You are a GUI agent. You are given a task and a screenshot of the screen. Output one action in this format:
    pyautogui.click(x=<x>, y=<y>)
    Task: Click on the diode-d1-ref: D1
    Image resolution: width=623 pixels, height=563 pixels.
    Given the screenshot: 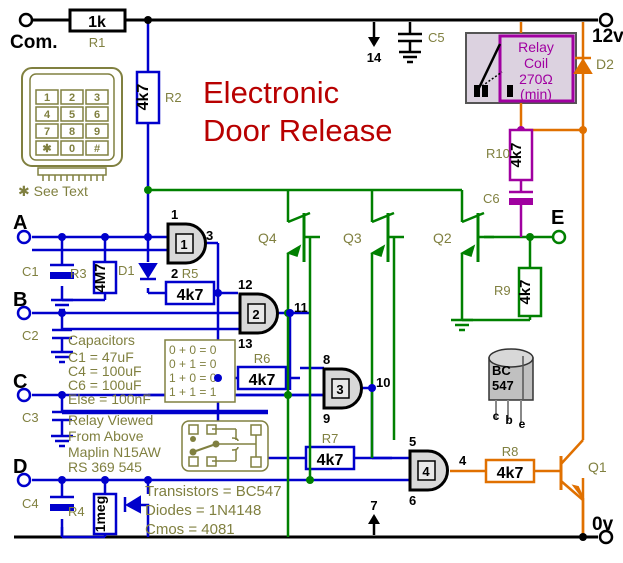 What is the action you would take?
    pyautogui.click(x=126, y=270)
    